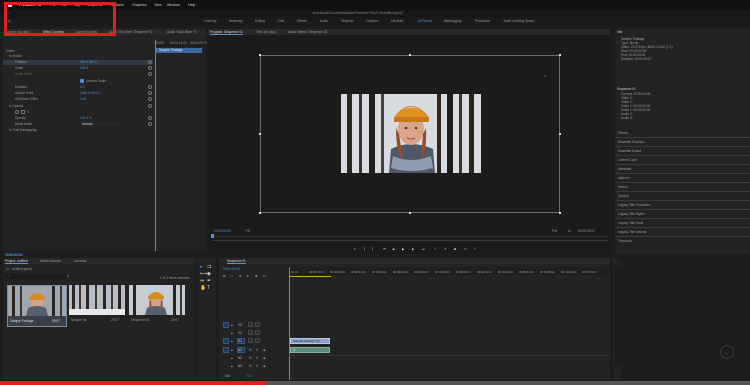 This screenshot has width=750, height=385. Describe the element at coordinates (518, 21) in the screenshot. I see `workspace-justin: Justin's Editing Space` at that location.